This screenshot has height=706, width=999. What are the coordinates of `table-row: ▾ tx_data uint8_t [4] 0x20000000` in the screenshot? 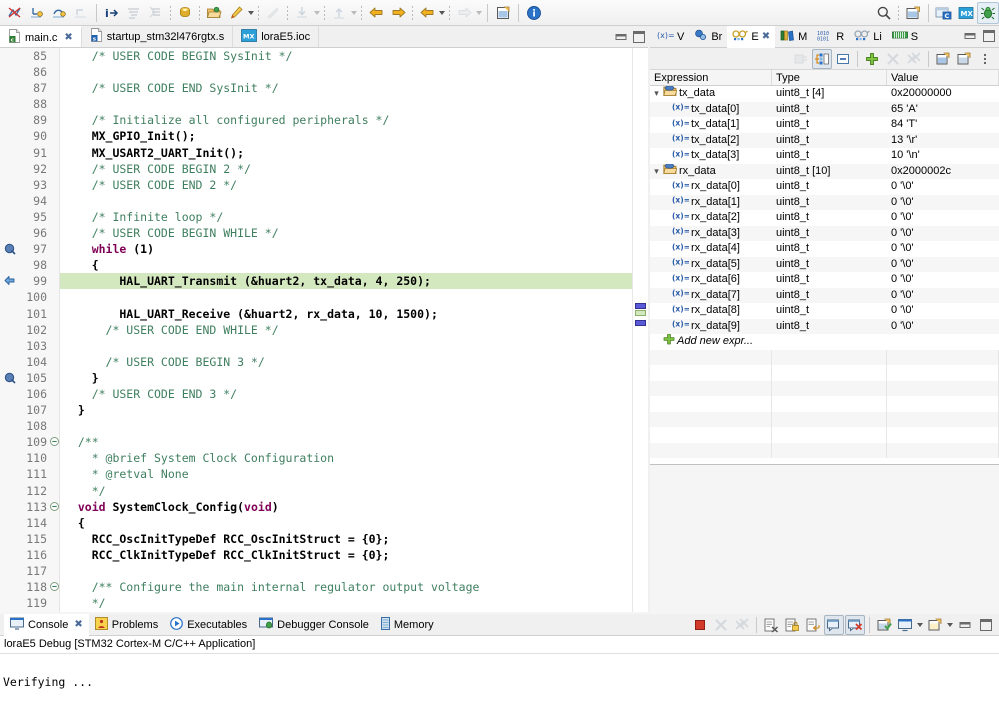 It's located at (824, 94).